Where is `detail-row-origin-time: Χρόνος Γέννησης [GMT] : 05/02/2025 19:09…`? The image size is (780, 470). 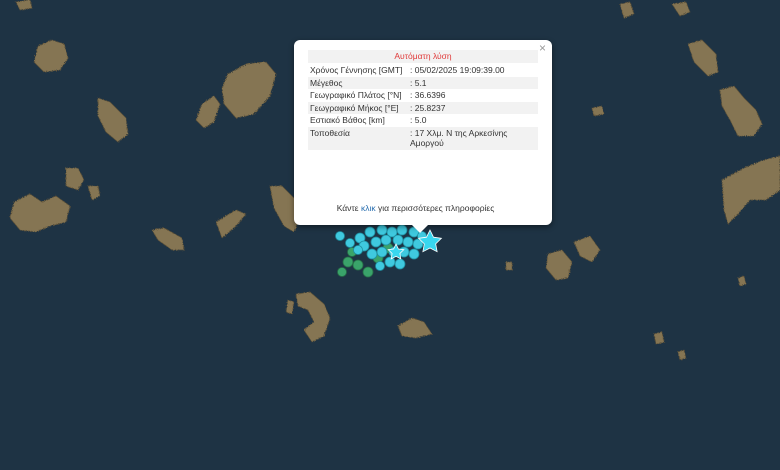
detail-row-origin-time: Χρόνος Γέννησης [GMT] : 05/02/2025 19:09… is located at coordinates (423, 70).